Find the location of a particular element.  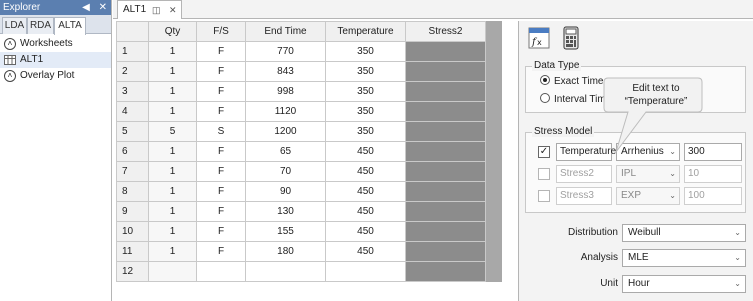

function-wizard-icon: f x is located at coordinates (539, 38).